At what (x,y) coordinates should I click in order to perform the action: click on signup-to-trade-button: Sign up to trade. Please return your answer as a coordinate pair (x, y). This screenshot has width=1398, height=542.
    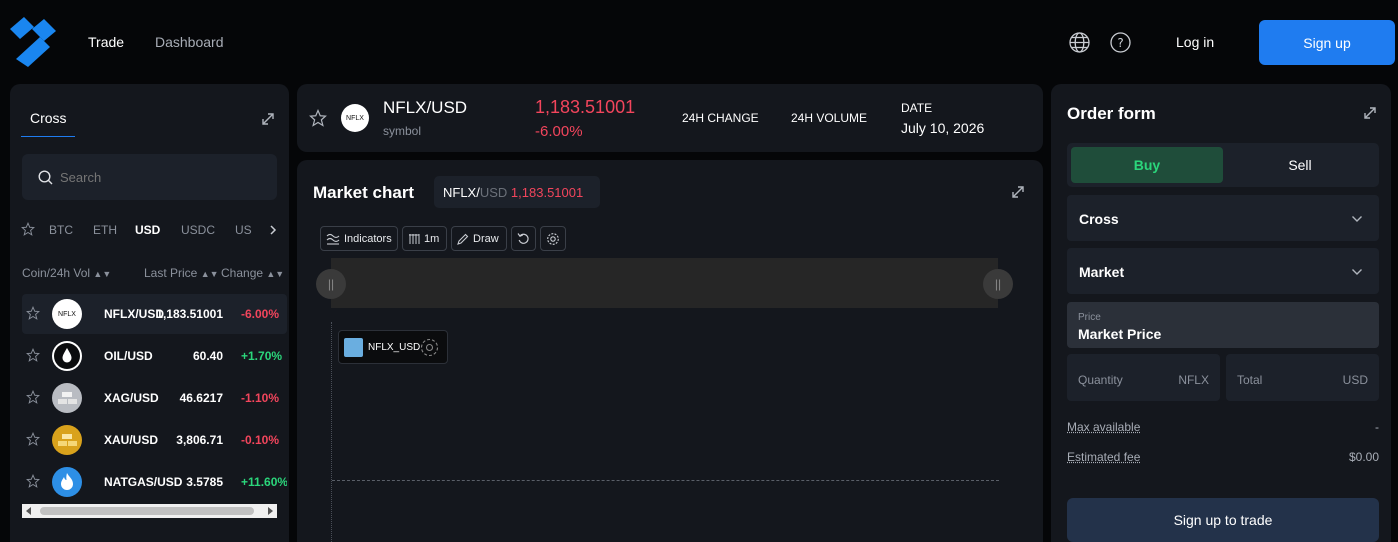
    Looking at the image, I should click on (1223, 520).